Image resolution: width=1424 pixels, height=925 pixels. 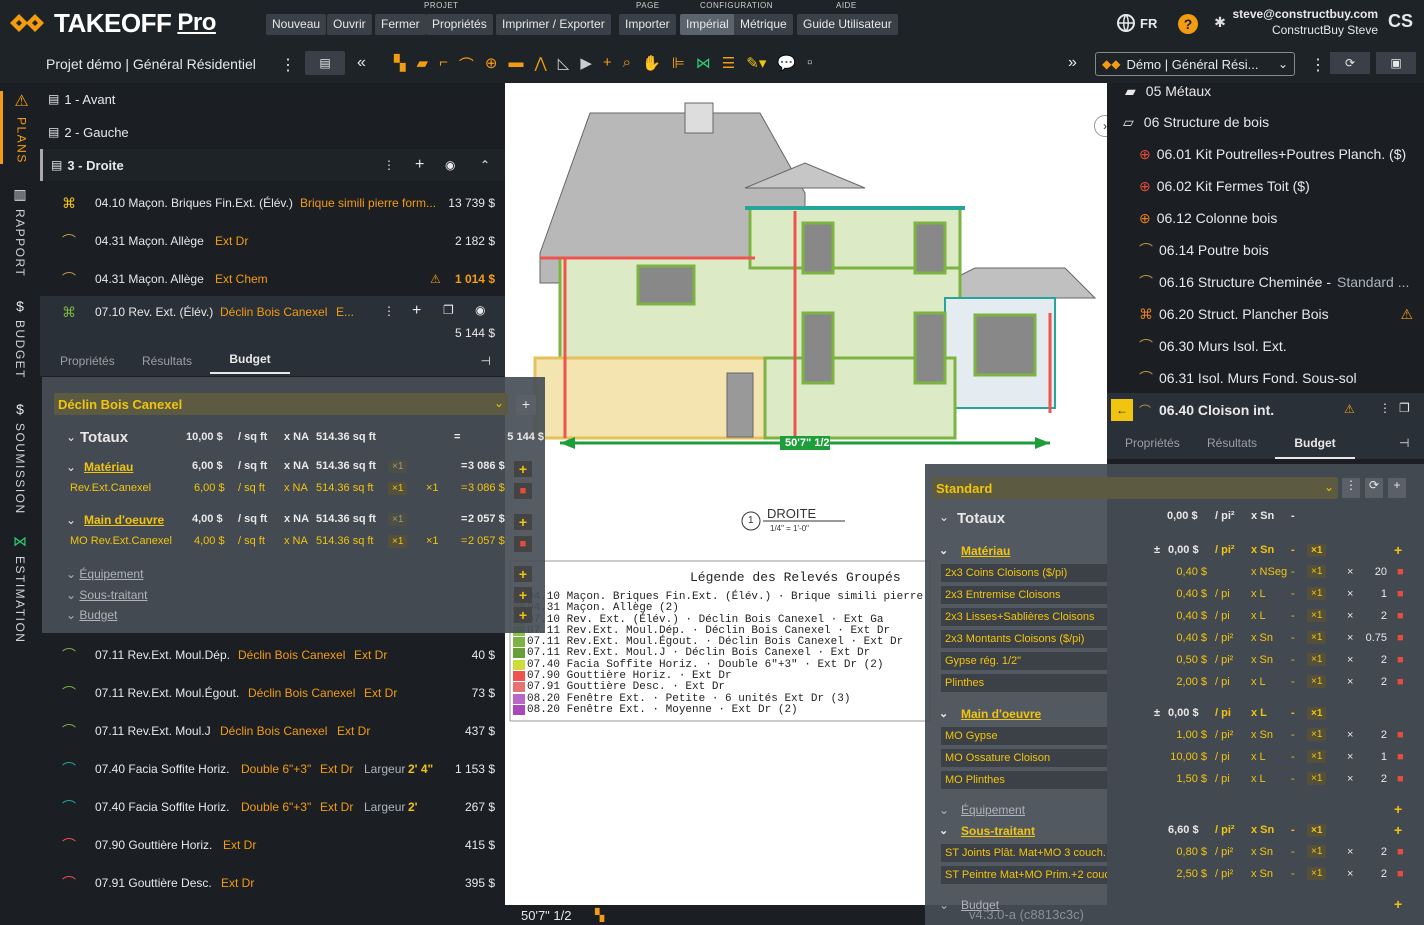 I want to click on copy-icon: ❐, so click(x=1404, y=408).